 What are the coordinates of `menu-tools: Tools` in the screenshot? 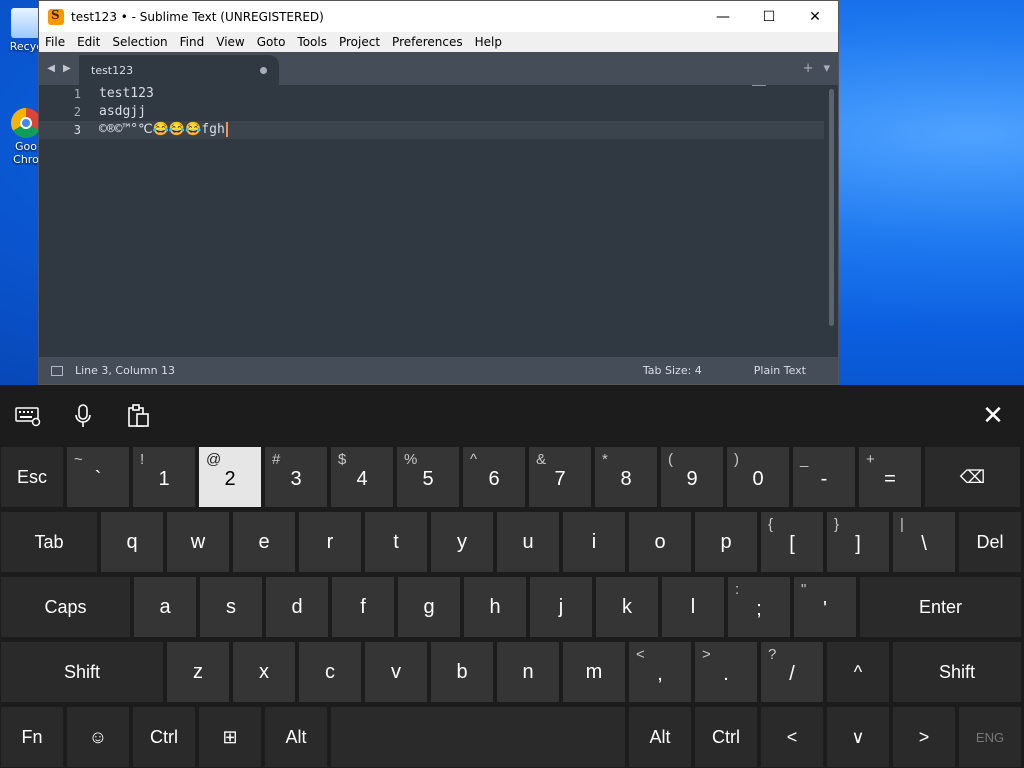 It's located at (312, 42).